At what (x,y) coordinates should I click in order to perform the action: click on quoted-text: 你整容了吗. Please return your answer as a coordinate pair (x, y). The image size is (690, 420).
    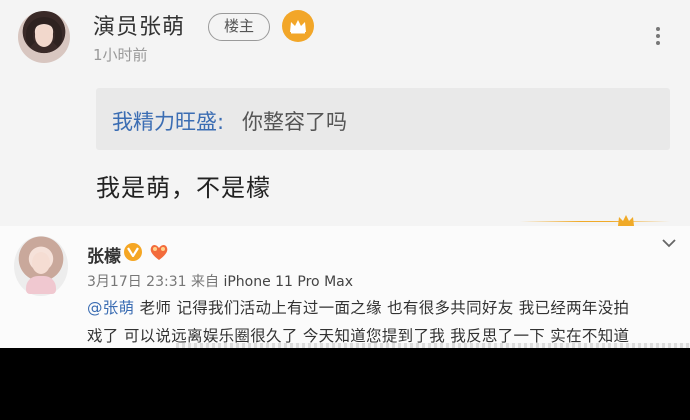
    Looking at the image, I should click on (294, 122).